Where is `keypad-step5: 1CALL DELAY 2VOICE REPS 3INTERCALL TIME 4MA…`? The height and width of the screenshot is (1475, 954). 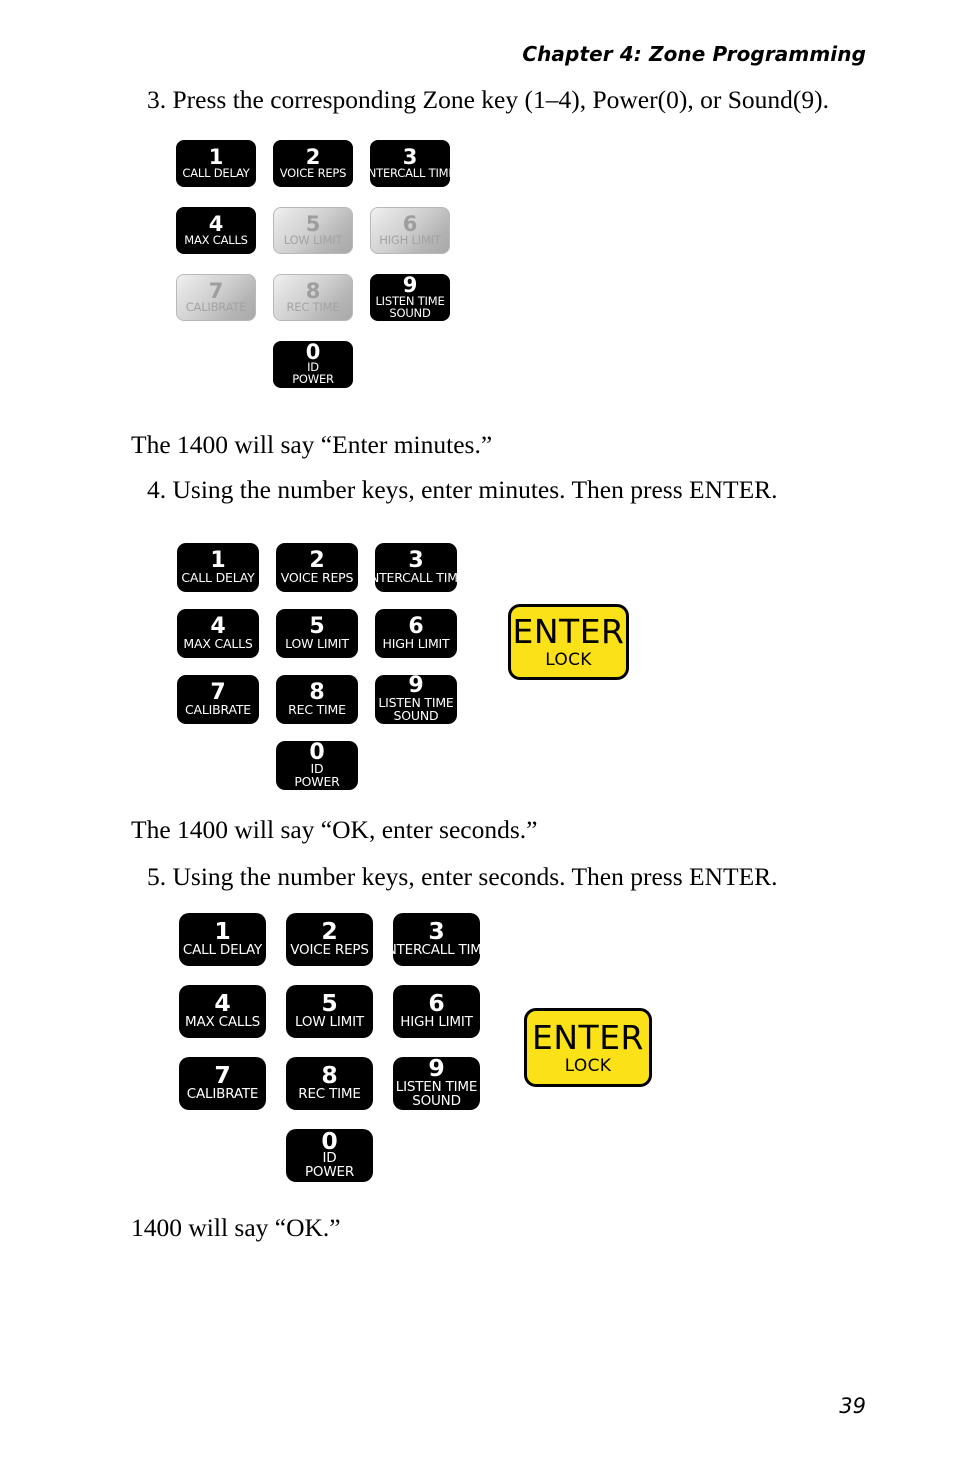
keypad-step5: 1CALL DELAY 2VOICE REPS 3INTERCALL TIME 4MA… is located at coordinates (329, 1047).